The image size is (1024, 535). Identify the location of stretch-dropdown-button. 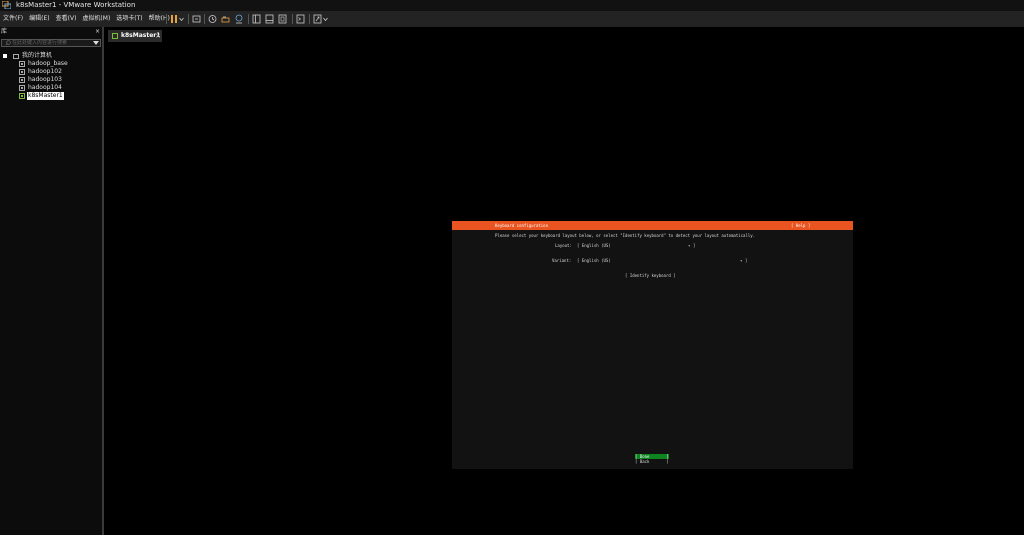
(325, 19).